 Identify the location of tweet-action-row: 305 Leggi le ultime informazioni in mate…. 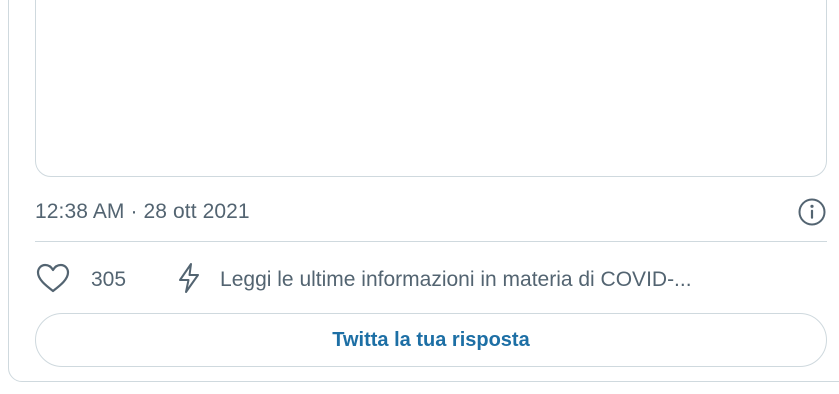
(431, 280).